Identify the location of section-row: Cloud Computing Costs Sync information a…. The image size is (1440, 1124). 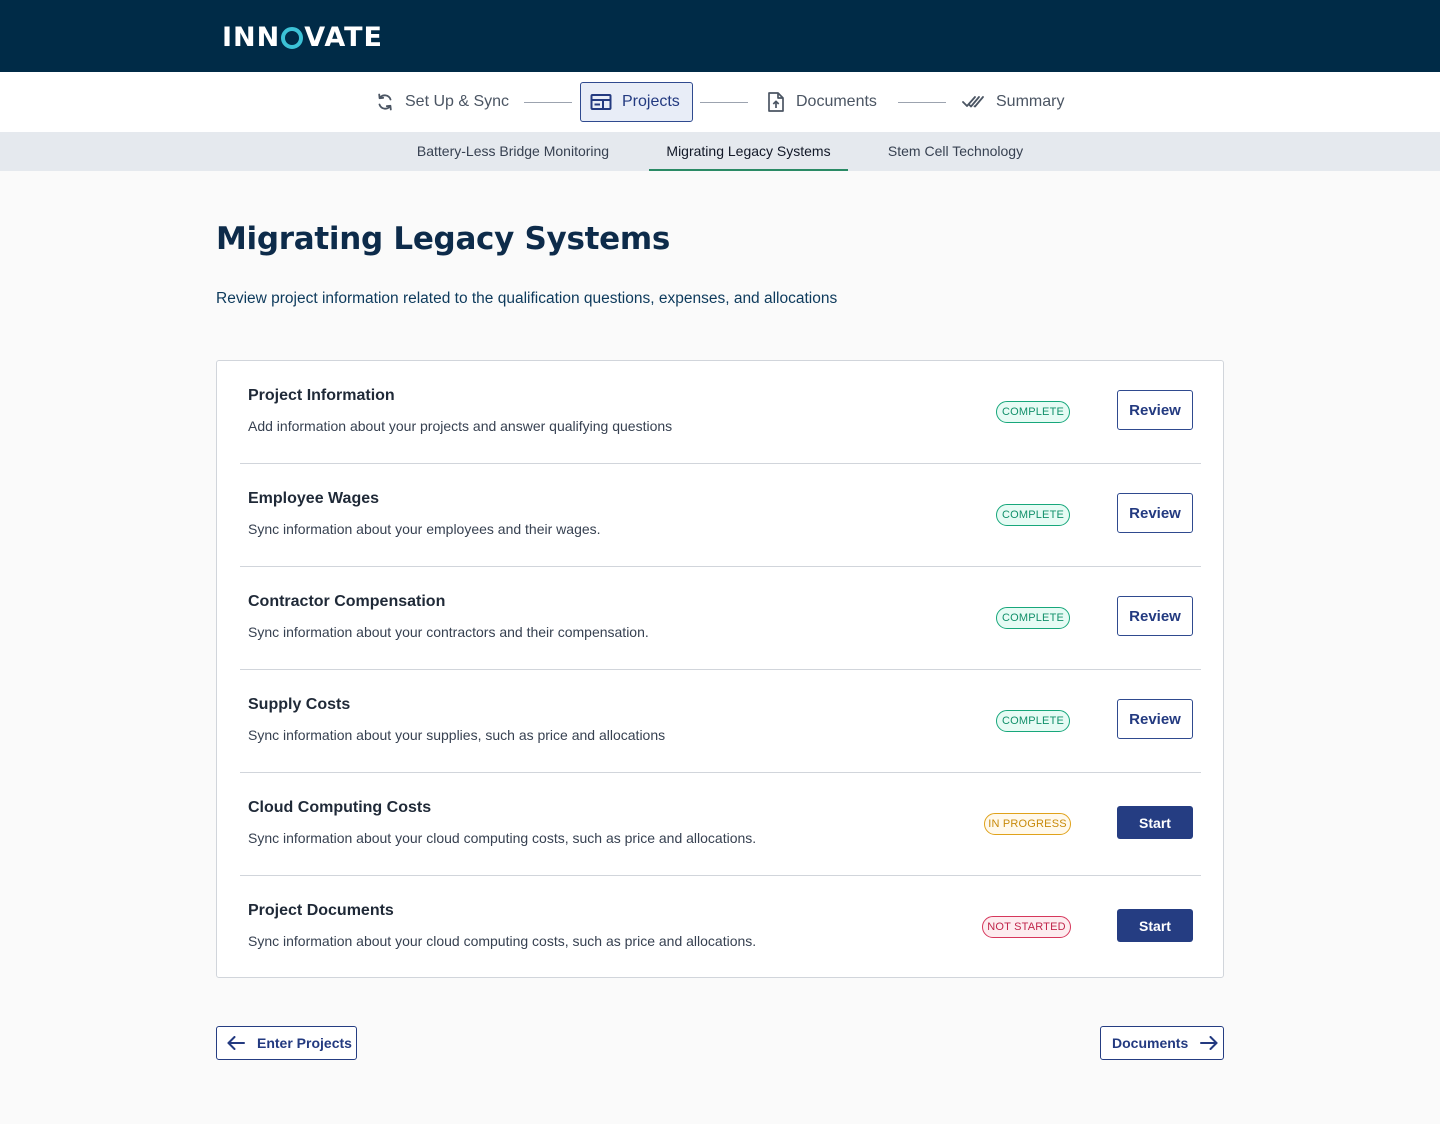
(720, 824).